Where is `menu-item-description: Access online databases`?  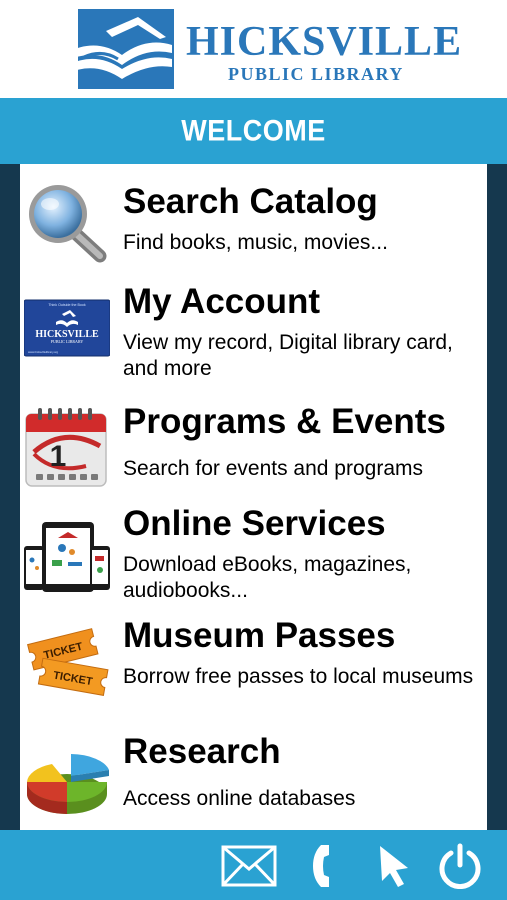
menu-item-description: Access online databases is located at coordinates (239, 798).